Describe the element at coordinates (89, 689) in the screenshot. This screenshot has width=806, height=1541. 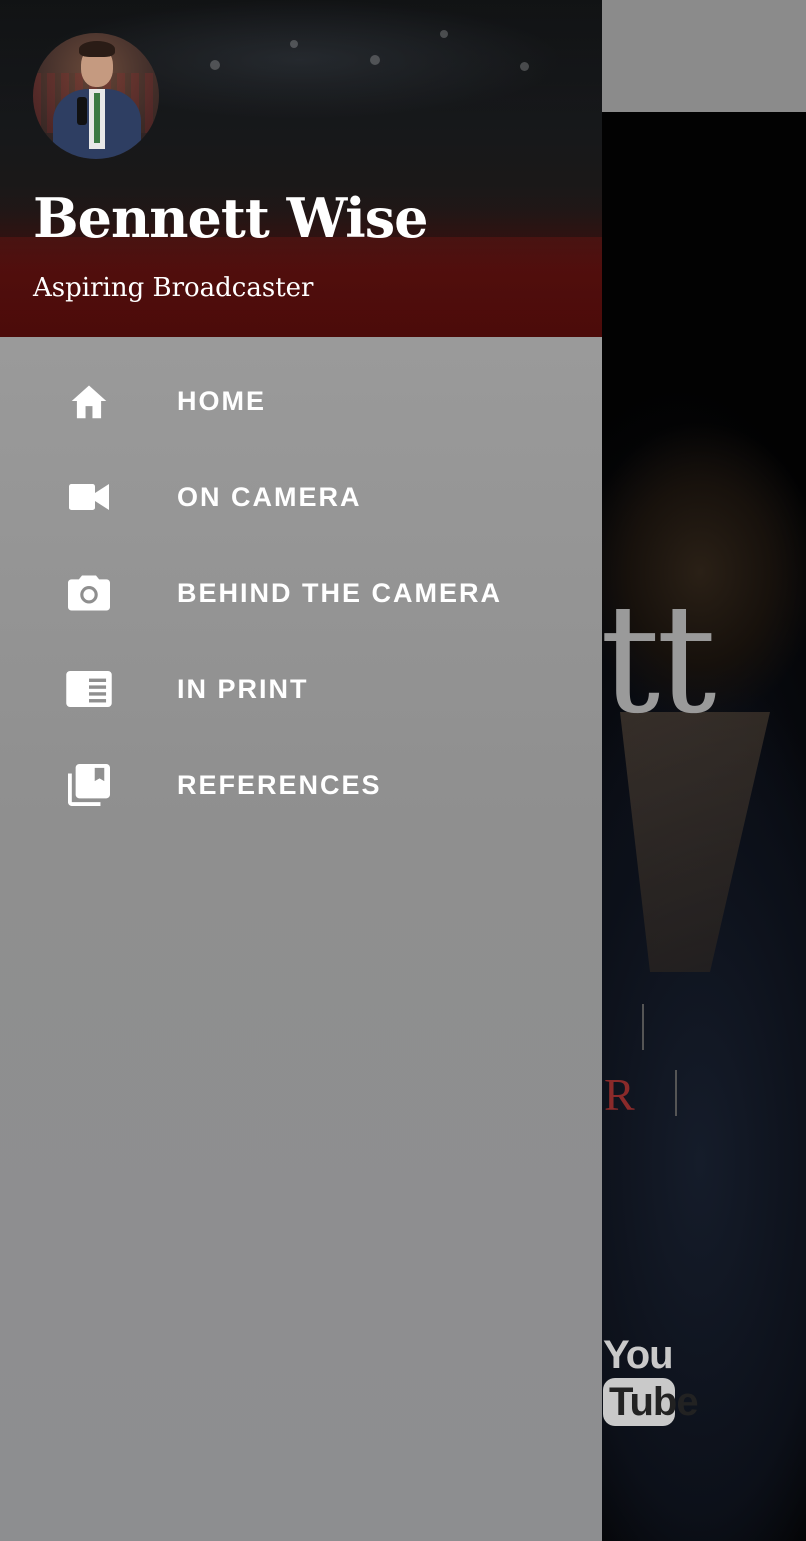
I see `newspaper-icon` at that location.